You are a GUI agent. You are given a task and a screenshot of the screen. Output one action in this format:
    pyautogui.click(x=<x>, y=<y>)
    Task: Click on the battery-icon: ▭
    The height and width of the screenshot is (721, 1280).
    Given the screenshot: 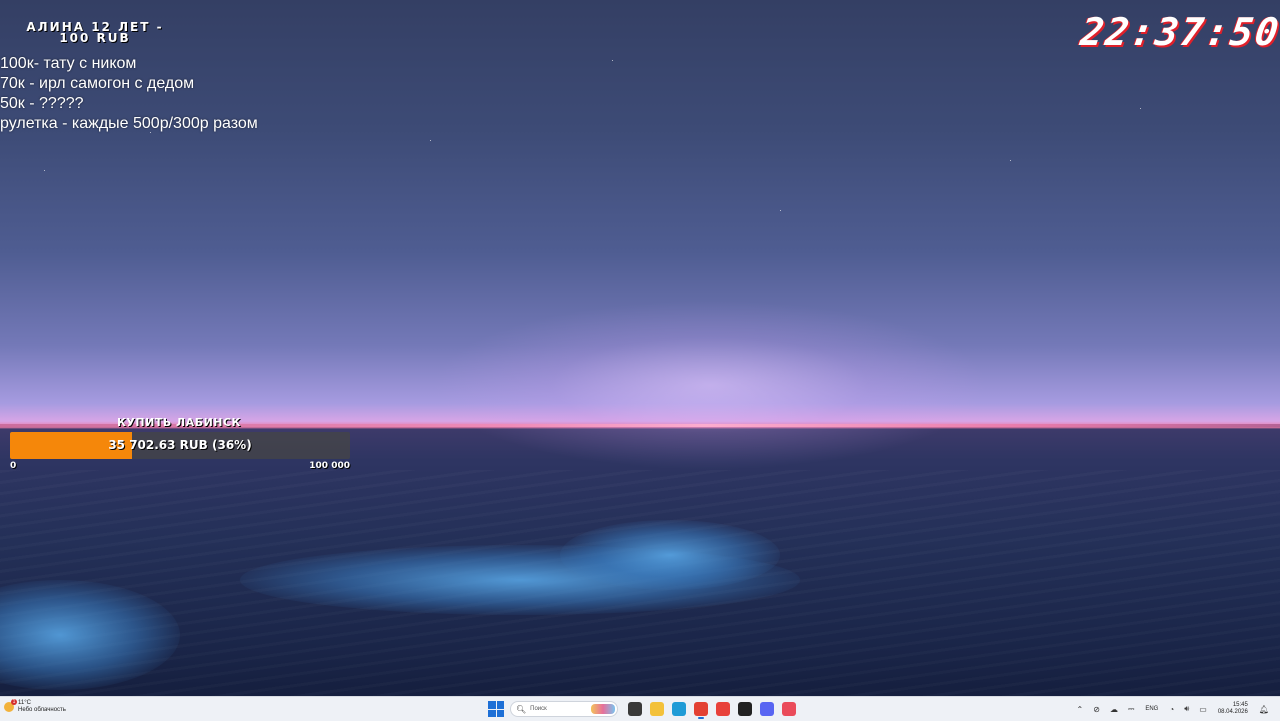 What is the action you would take?
    pyautogui.click(x=1203, y=709)
    